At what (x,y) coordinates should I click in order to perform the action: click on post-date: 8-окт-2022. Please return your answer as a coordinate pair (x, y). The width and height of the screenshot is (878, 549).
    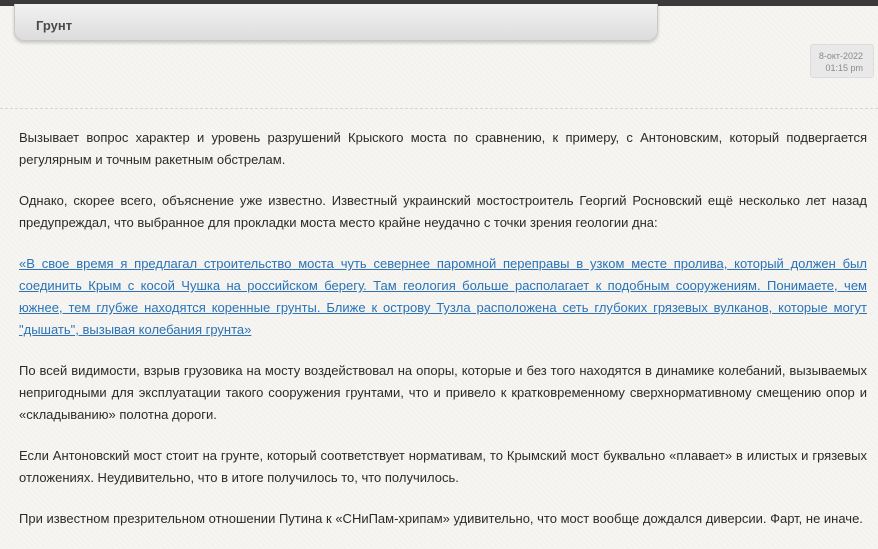
    Looking at the image, I should click on (840, 56).